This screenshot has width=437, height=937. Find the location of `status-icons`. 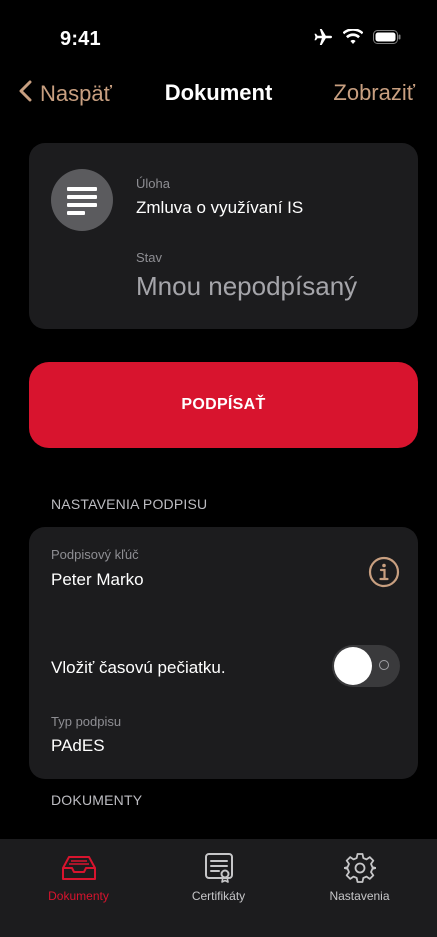

status-icons is located at coordinates (357, 39).